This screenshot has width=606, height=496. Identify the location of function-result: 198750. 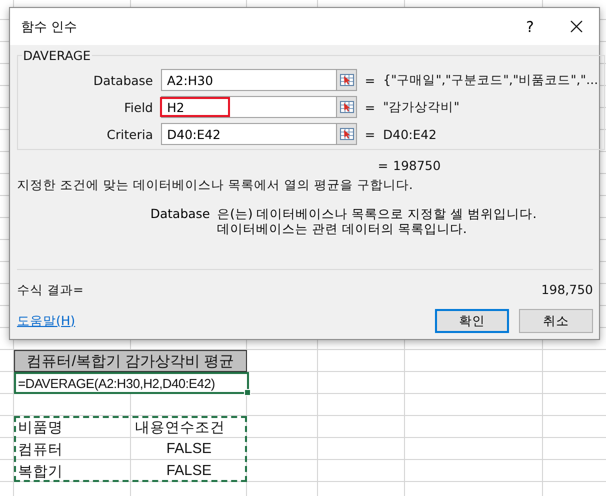
(417, 165).